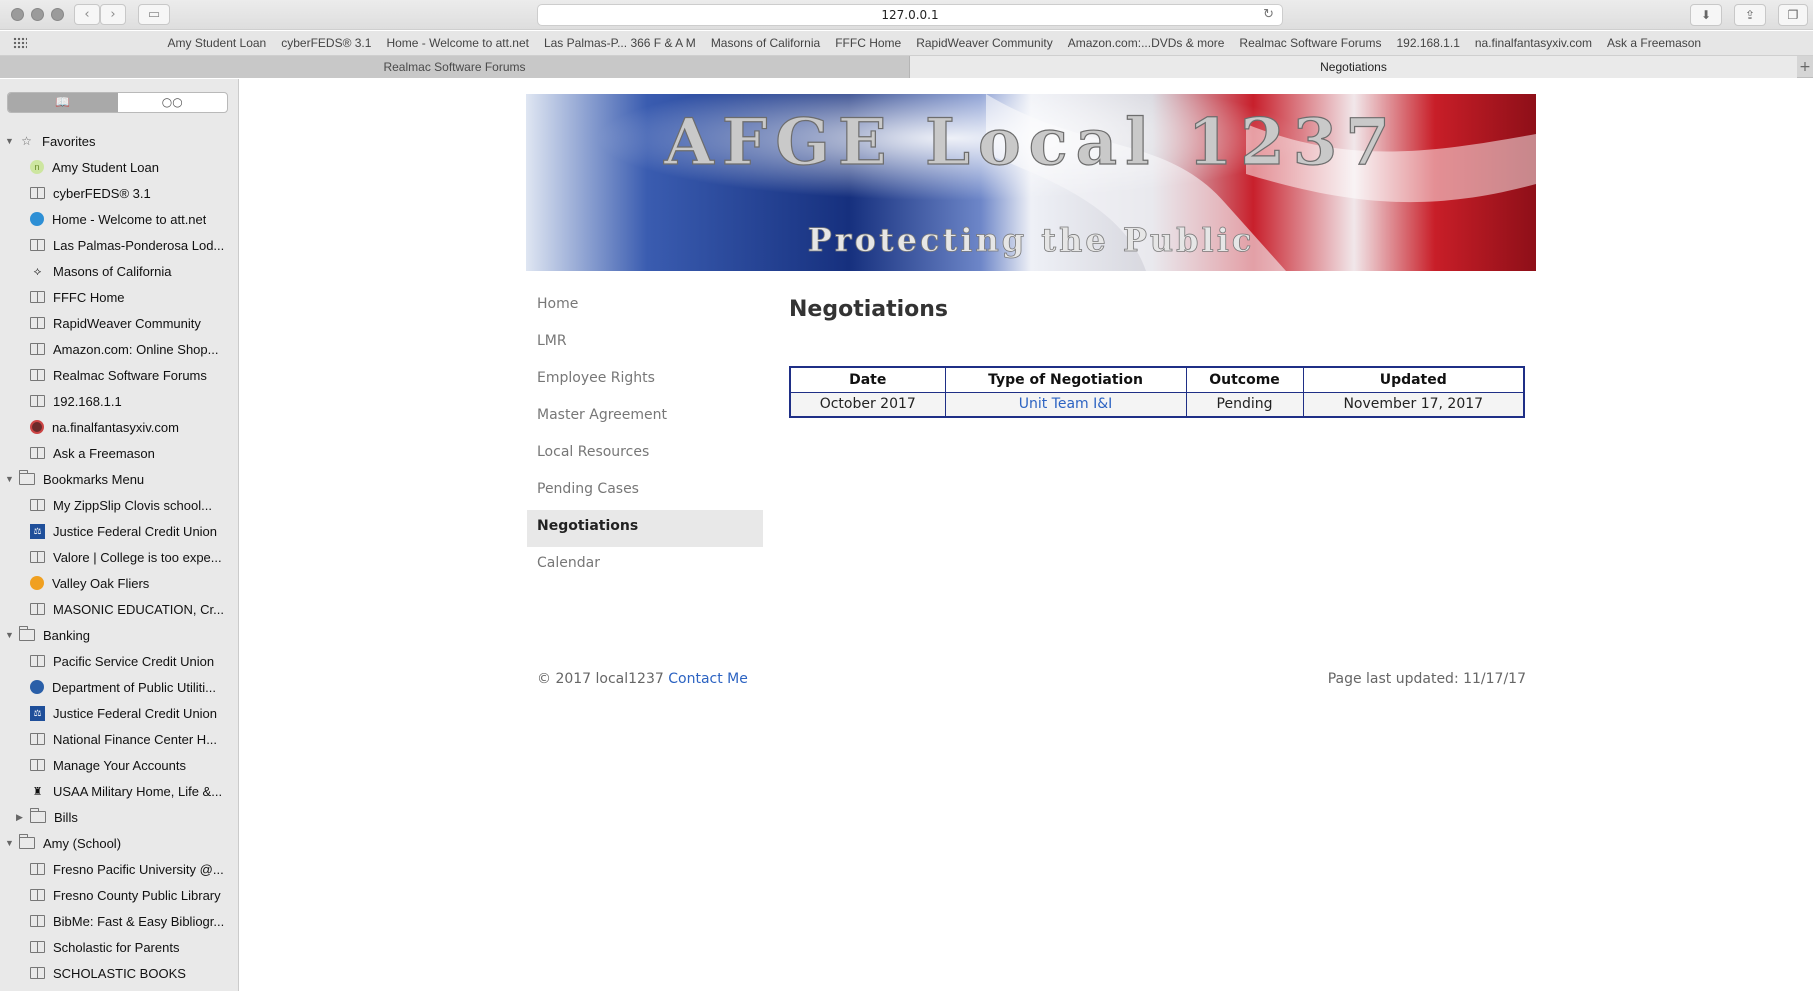 The width and height of the screenshot is (1813, 991). What do you see at coordinates (1428, 43) in the screenshot?
I see `favbar-item: 192.168.1.1` at bounding box center [1428, 43].